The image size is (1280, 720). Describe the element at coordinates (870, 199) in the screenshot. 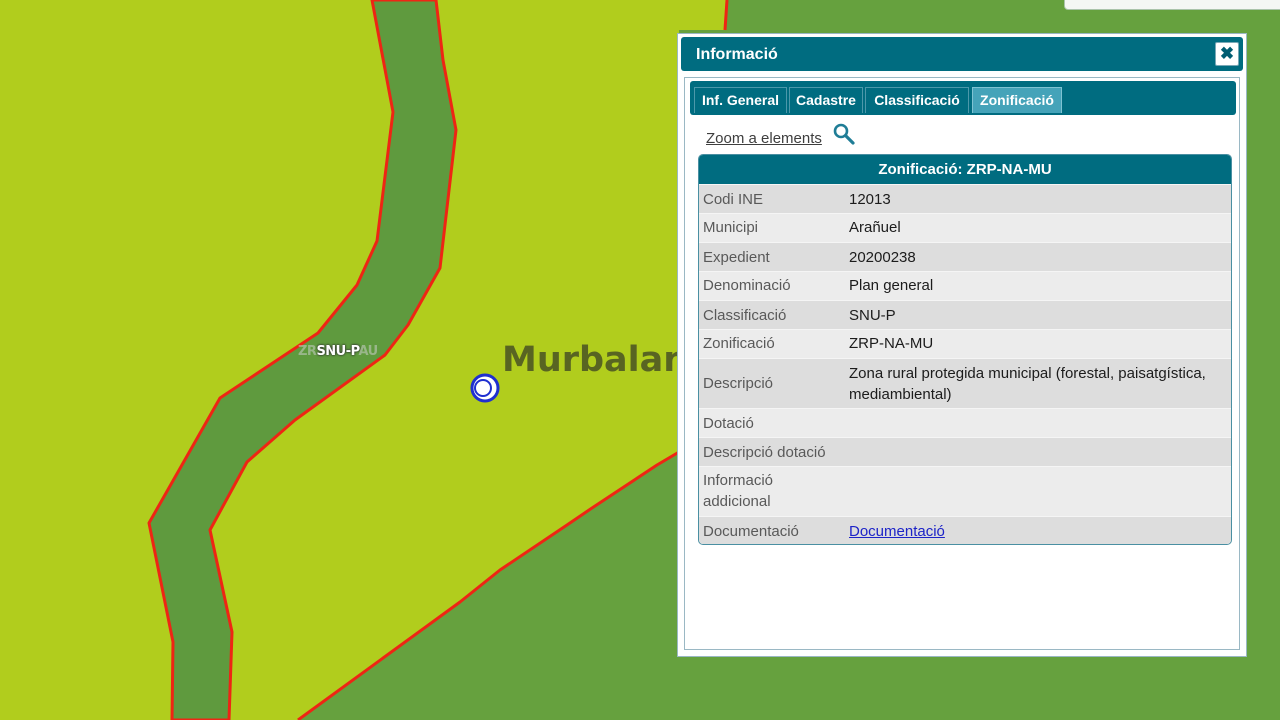

I see `row-value-codi-ine: 12013` at that location.